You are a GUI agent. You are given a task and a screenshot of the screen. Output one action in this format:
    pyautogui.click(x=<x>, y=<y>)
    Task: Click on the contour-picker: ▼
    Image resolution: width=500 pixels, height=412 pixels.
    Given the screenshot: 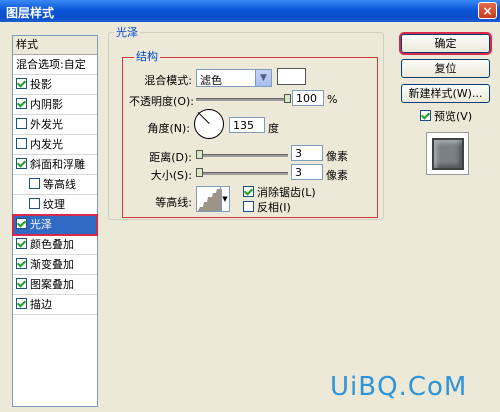 What is the action you would take?
    pyautogui.click(x=213, y=199)
    